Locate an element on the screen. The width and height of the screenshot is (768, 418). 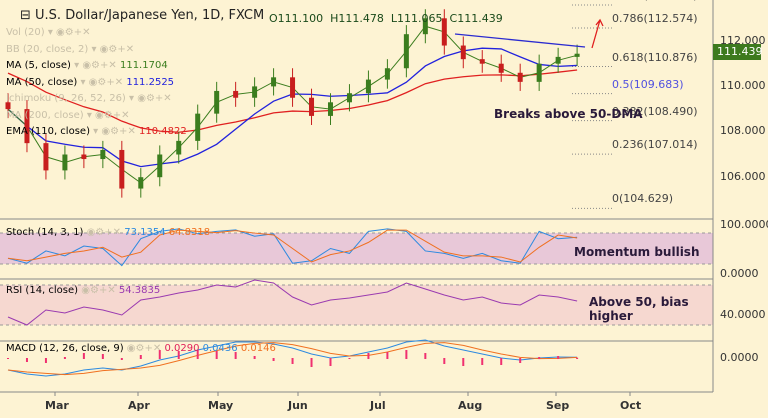
ohlc-readout: O111.100 H111.478 L111.065 C111.439 is located at coordinates (386, 18).